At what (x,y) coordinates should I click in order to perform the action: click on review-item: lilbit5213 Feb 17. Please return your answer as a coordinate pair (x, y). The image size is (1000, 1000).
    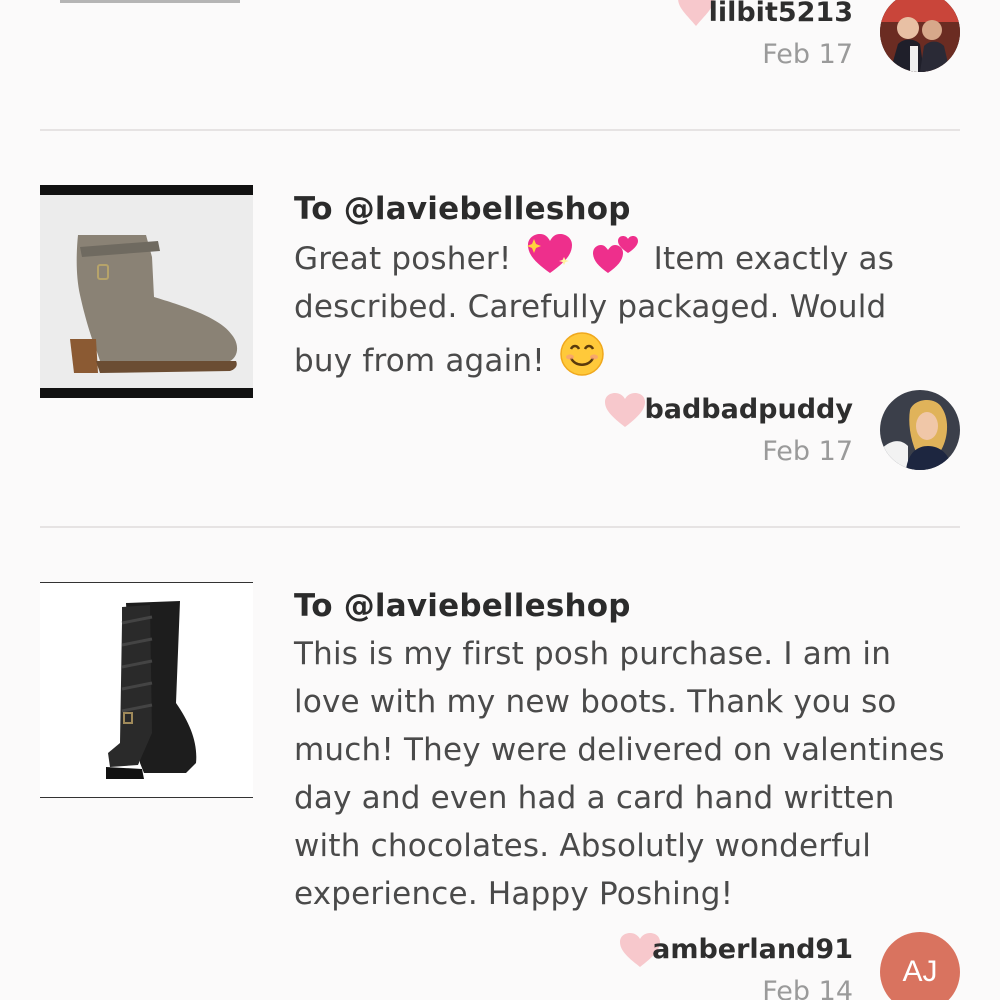
    Looking at the image, I should click on (500, 65).